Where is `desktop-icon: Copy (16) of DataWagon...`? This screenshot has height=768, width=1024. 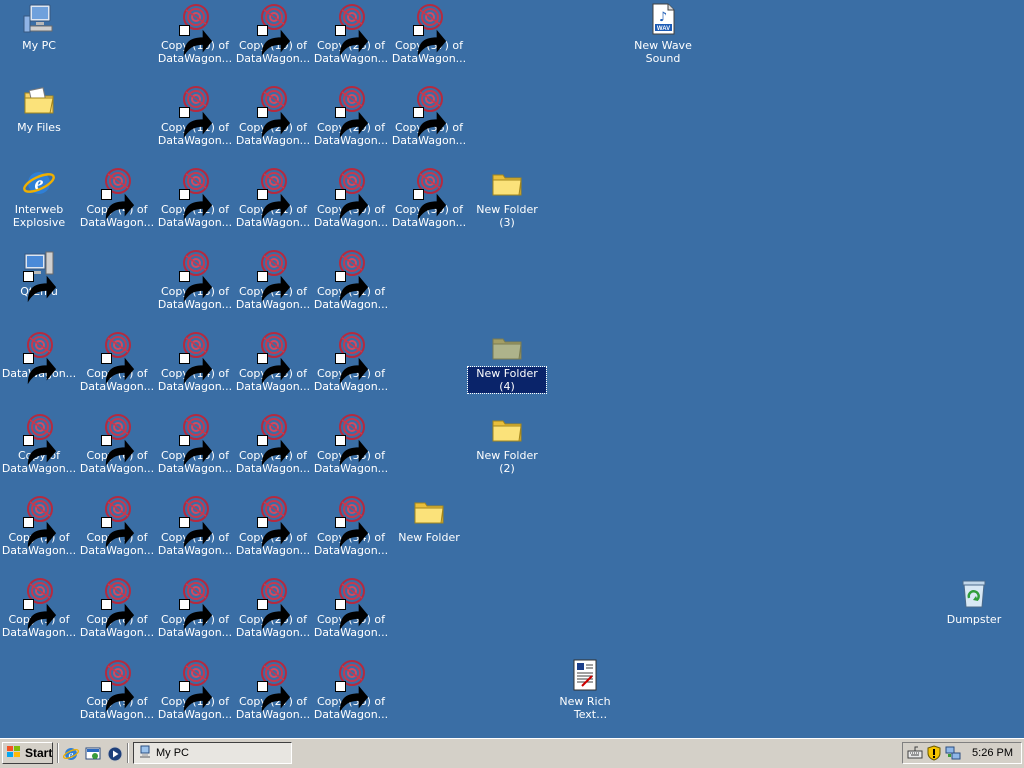 desktop-icon: Copy (16) of DataWagon... is located at coordinates (195, 532).